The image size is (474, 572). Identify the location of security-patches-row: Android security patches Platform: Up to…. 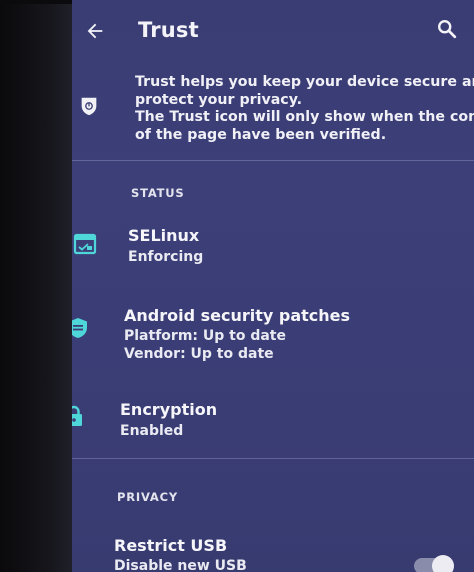
(273, 334).